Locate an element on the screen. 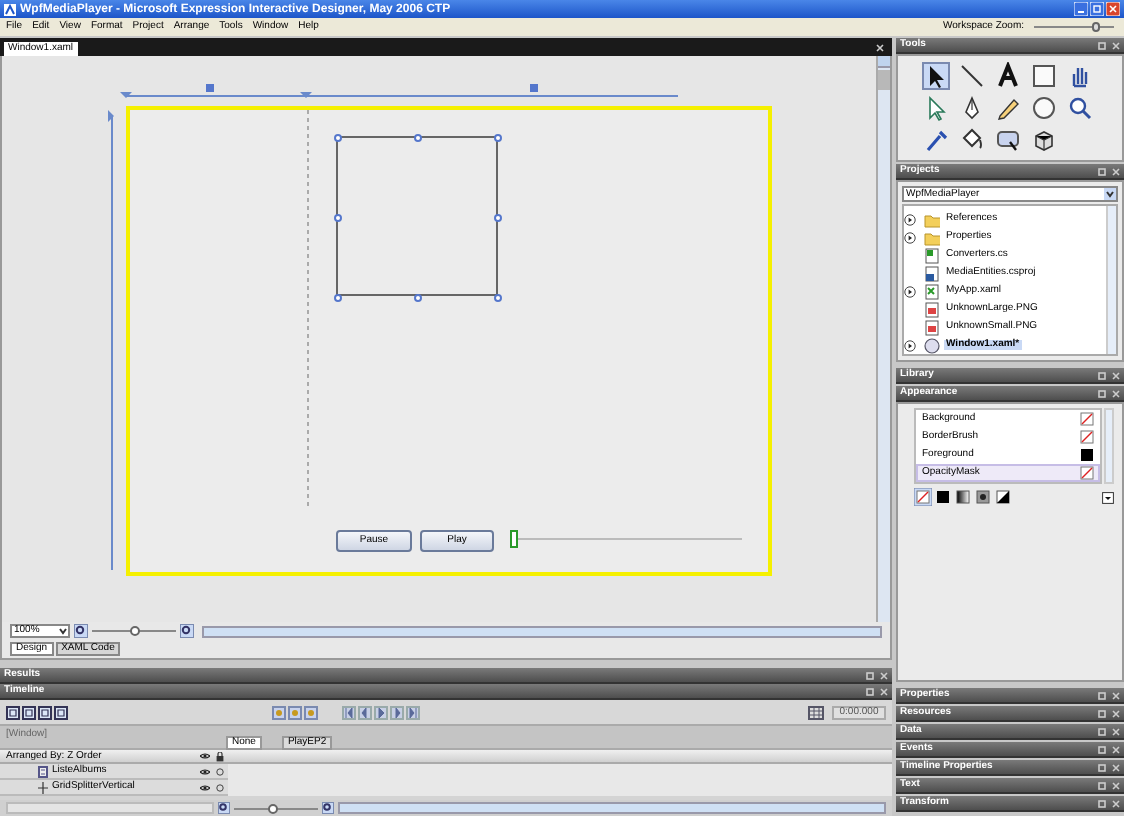 Image resolution: width=1124 pixels, height=816 pixels. first-frame-icon is located at coordinates (349, 712).